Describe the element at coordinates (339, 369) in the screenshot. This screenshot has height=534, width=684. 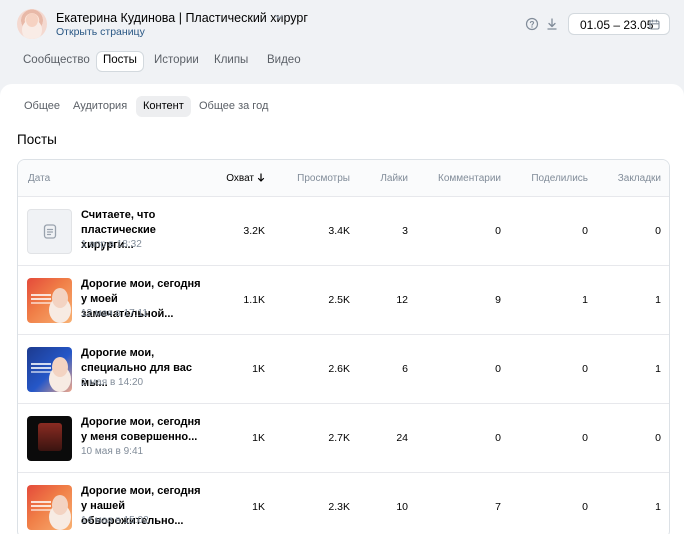
I see `cell-views: 2.6K` at that location.